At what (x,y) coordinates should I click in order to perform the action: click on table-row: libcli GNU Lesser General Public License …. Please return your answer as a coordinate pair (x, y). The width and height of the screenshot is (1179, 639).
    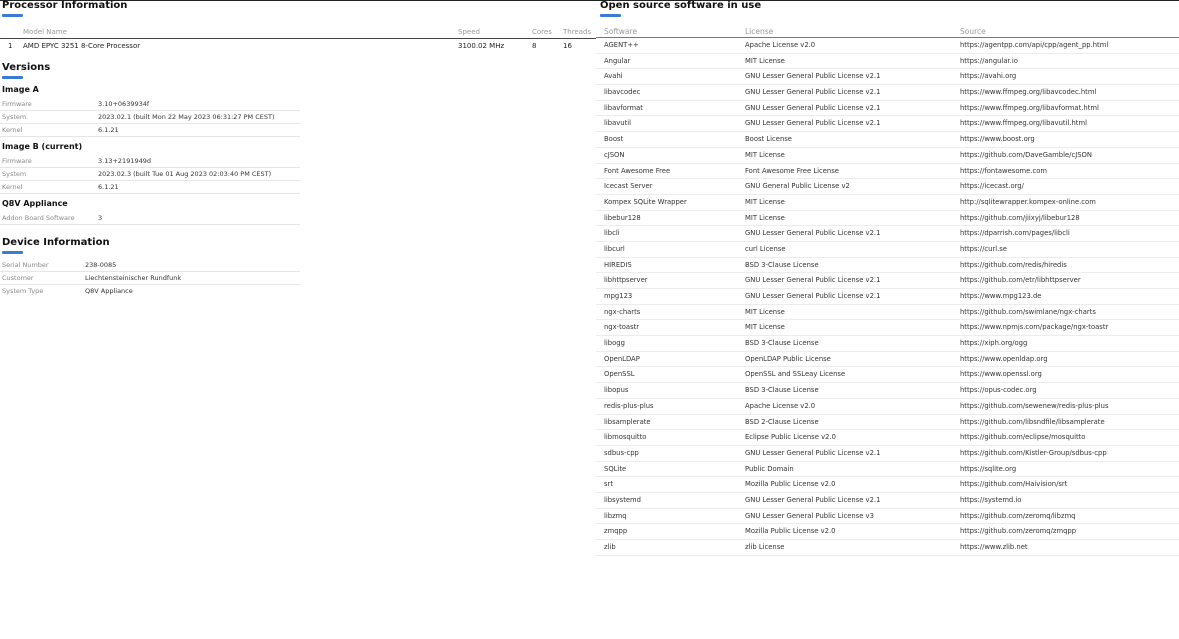
    Looking at the image, I should click on (887, 234).